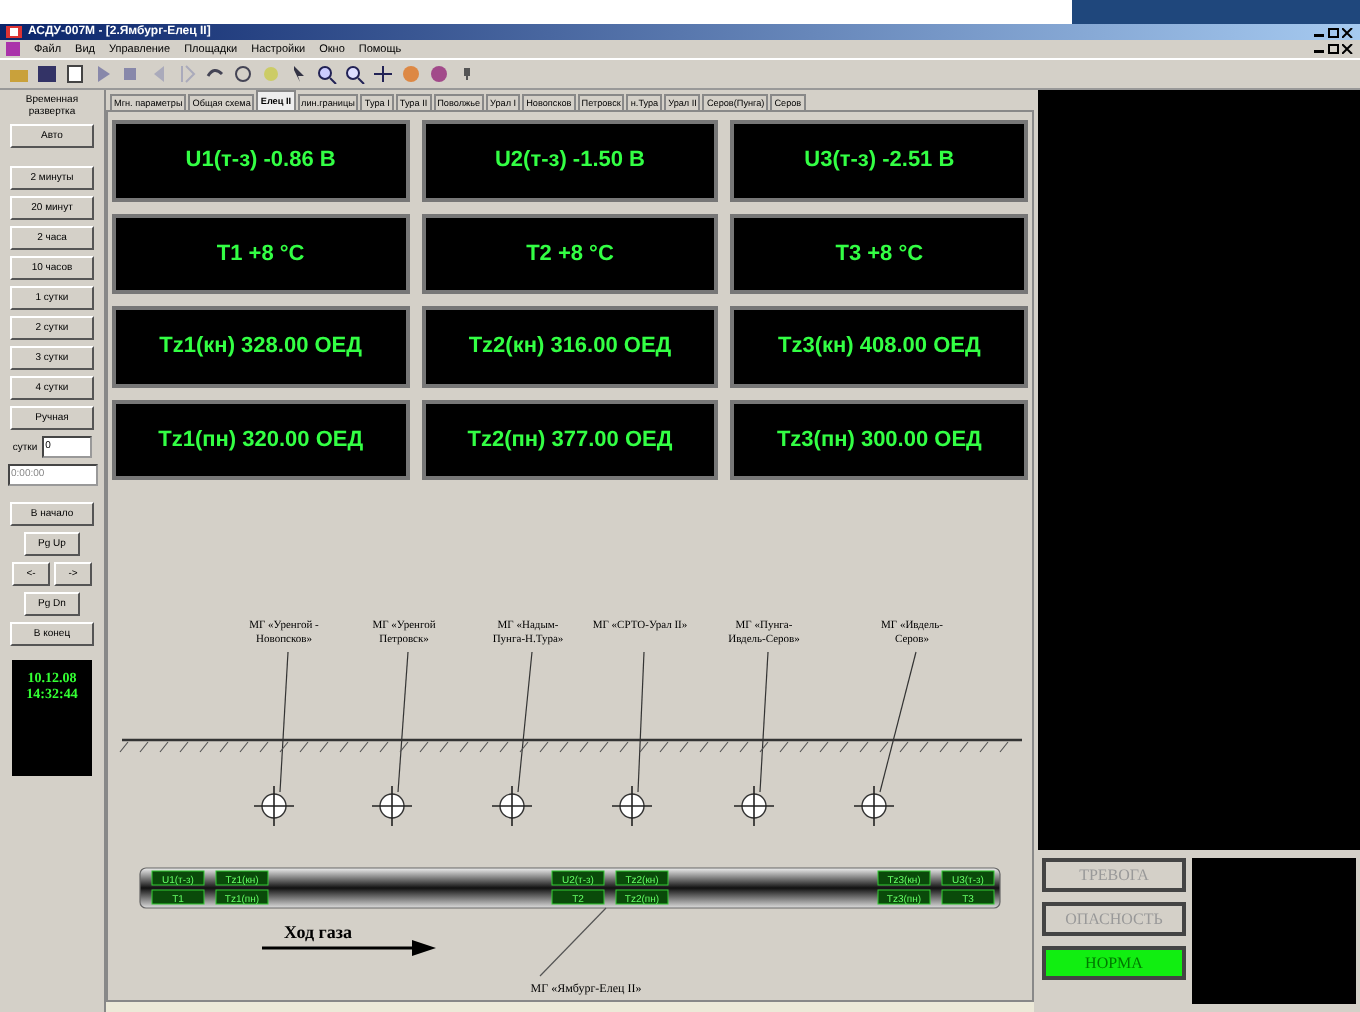 The image size is (1360, 1012). What do you see at coordinates (570, 346) in the screenshot?
I see `reading-display: Tz2(кн) 316.00 ОЕД` at bounding box center [570, 346].